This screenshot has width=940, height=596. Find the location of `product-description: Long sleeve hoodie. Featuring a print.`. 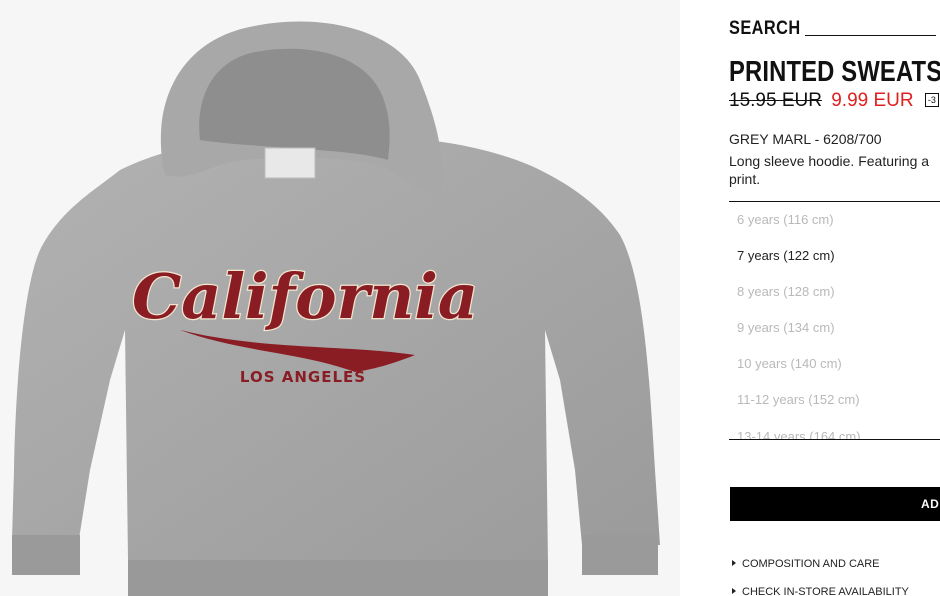

product-description: Long sleeve hoodie. Featuring a print. is located at coordinates (829, 170).